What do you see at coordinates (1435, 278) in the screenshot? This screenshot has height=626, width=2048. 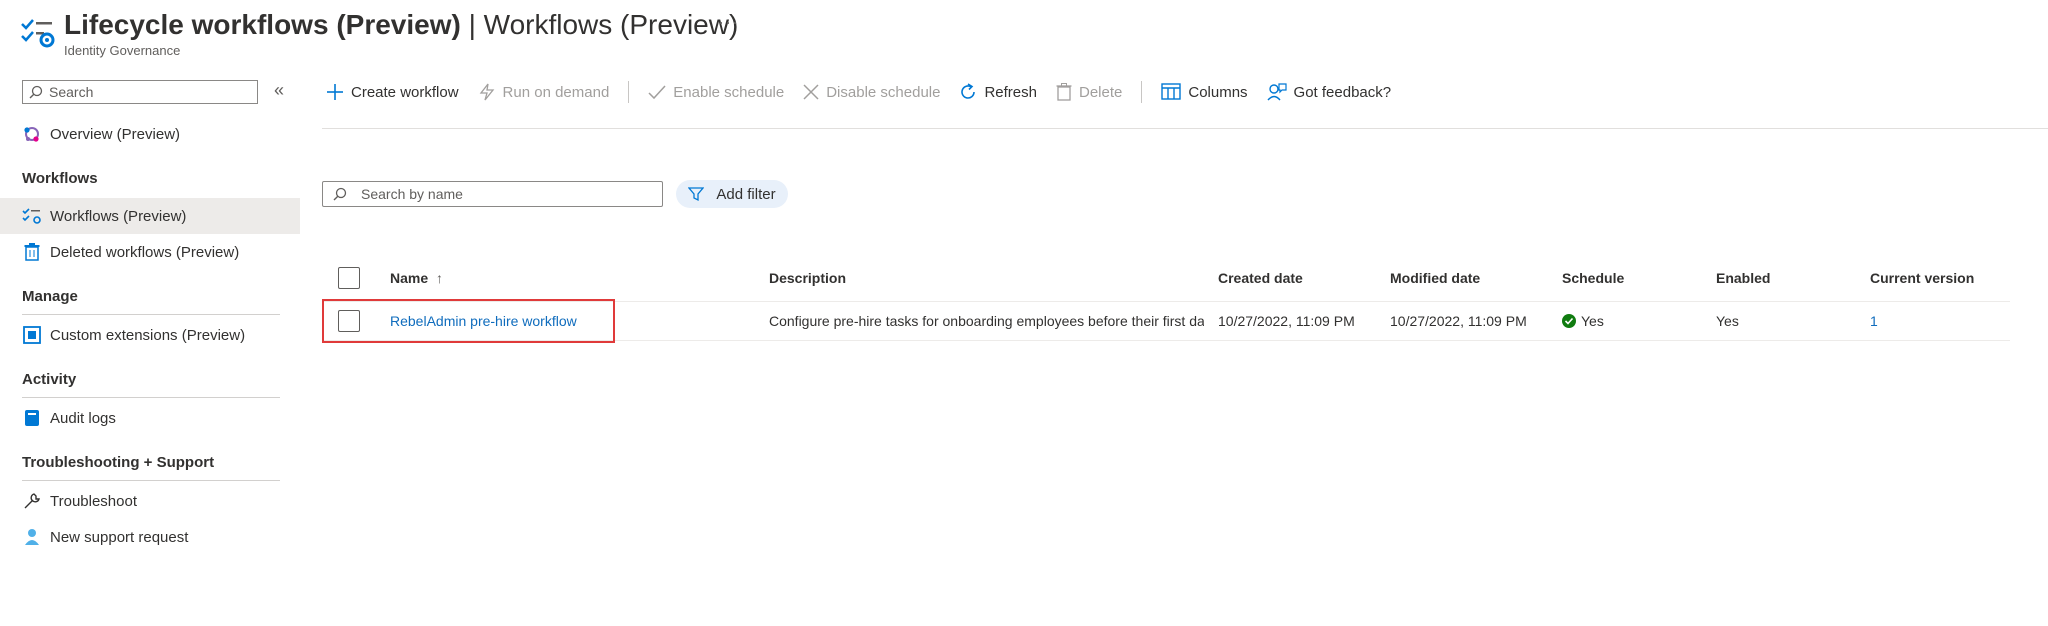 I see `column-header-modified-date: Modified date` at bounding box center [1435, 278].